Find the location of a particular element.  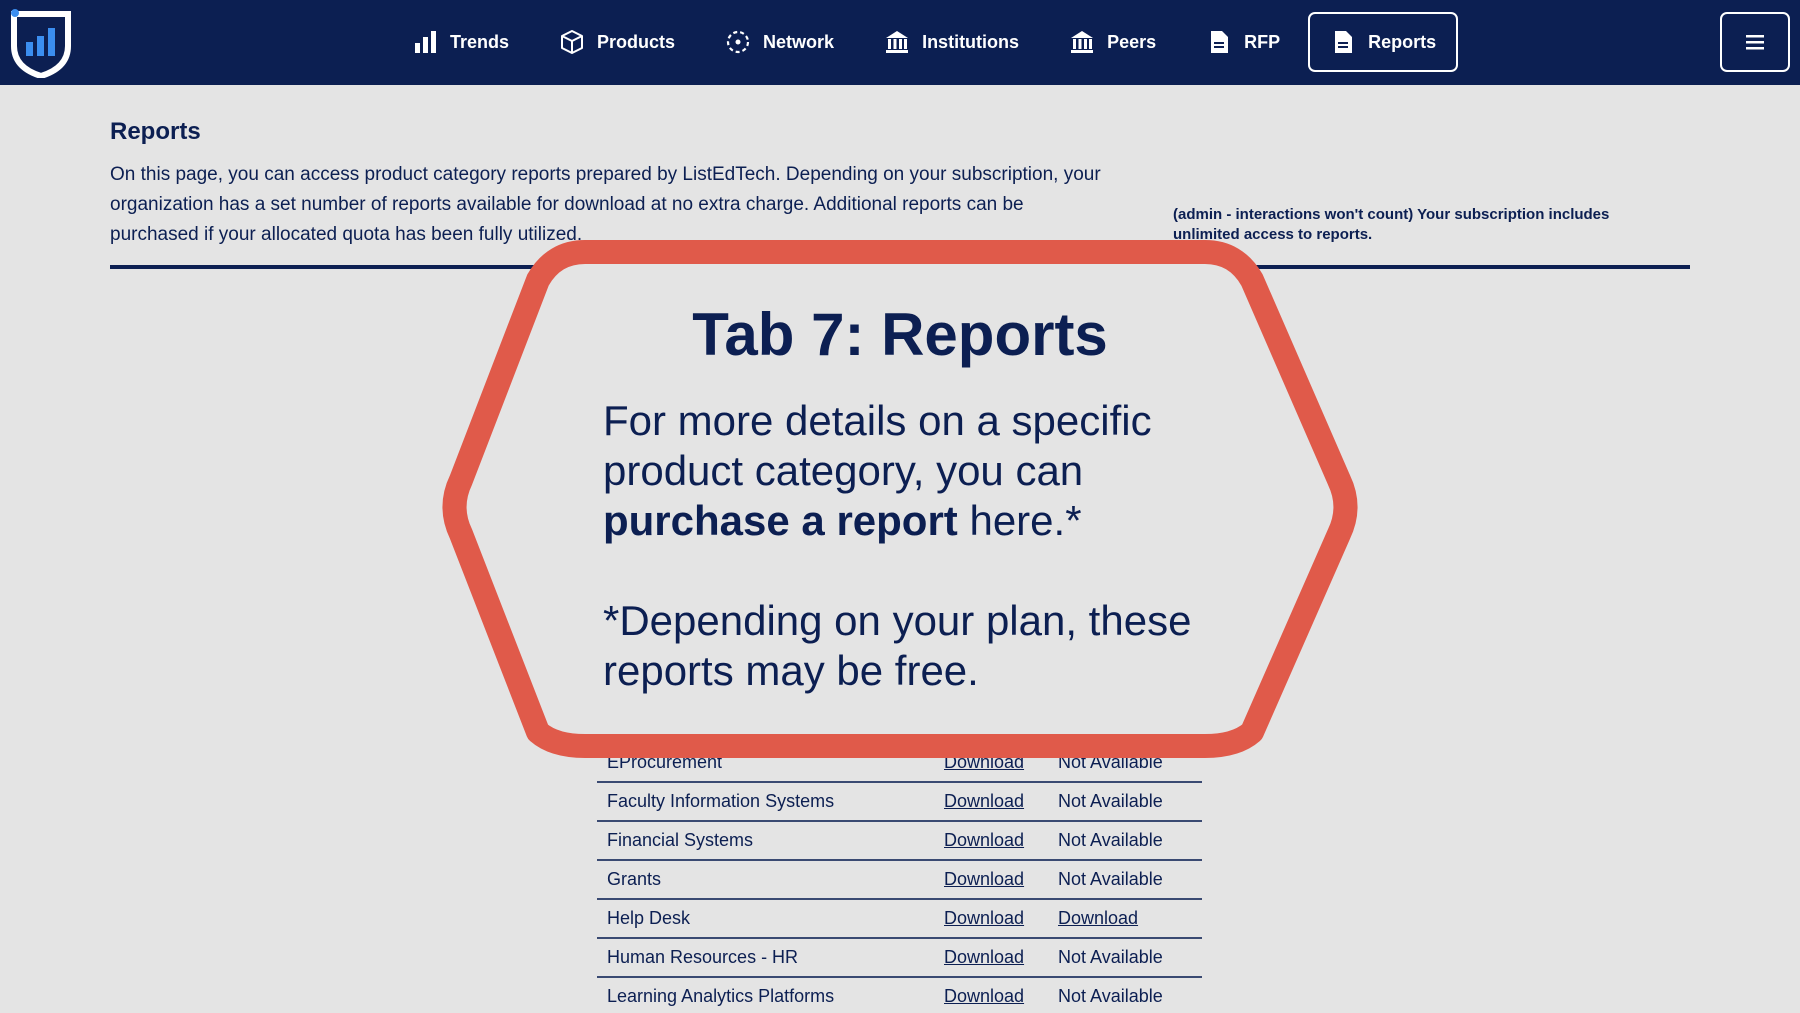

callout-title: Tab 7: Reports is located at coordinates (900, 334).